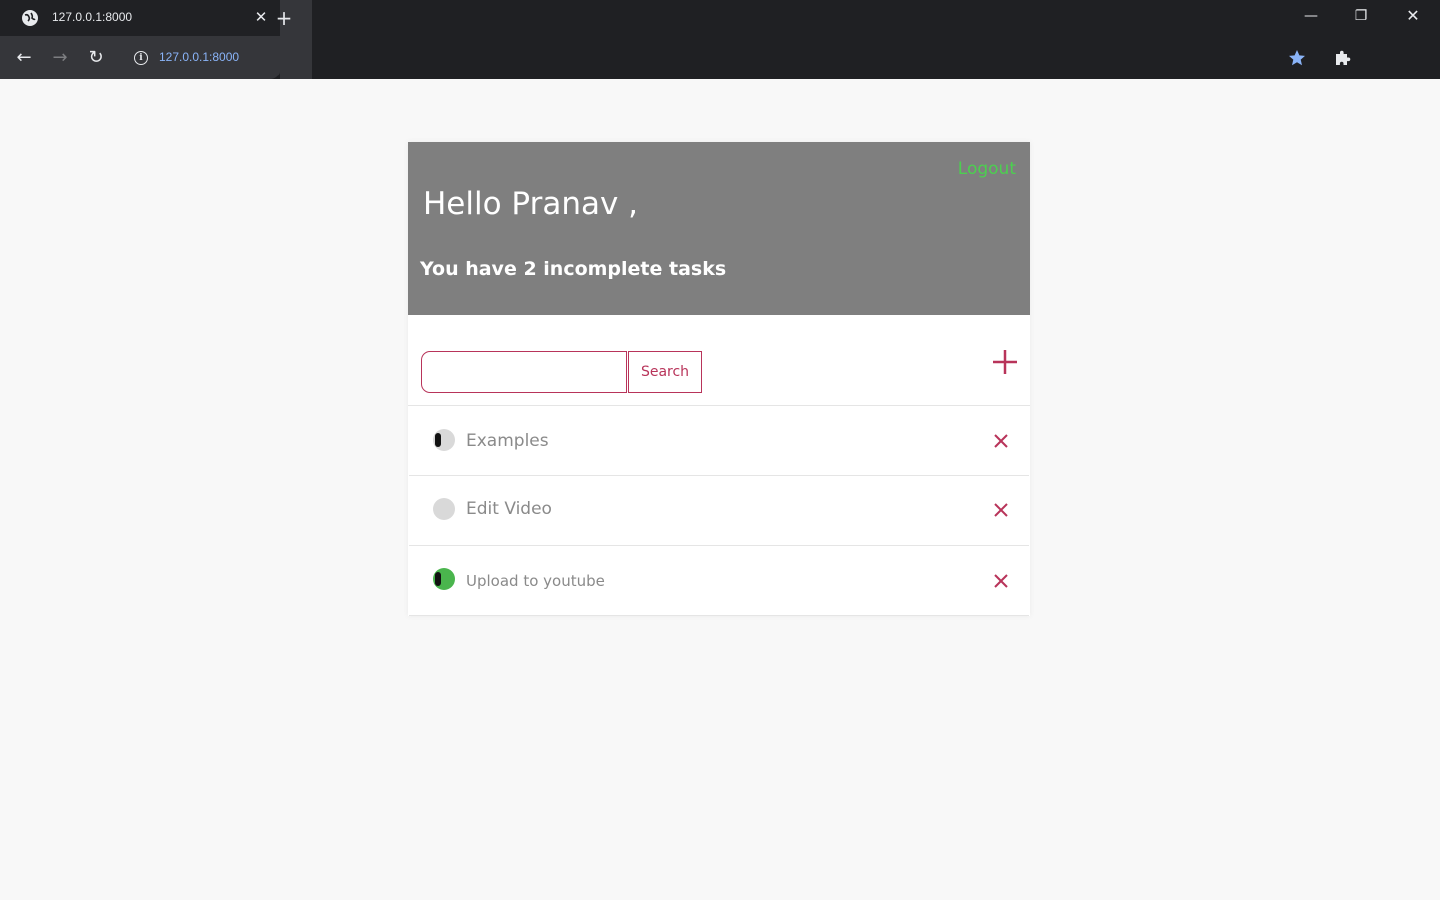 The width and height of the screenshot is (1440, 900). I want to click on new-tab-icon: +, so click(284, 18).